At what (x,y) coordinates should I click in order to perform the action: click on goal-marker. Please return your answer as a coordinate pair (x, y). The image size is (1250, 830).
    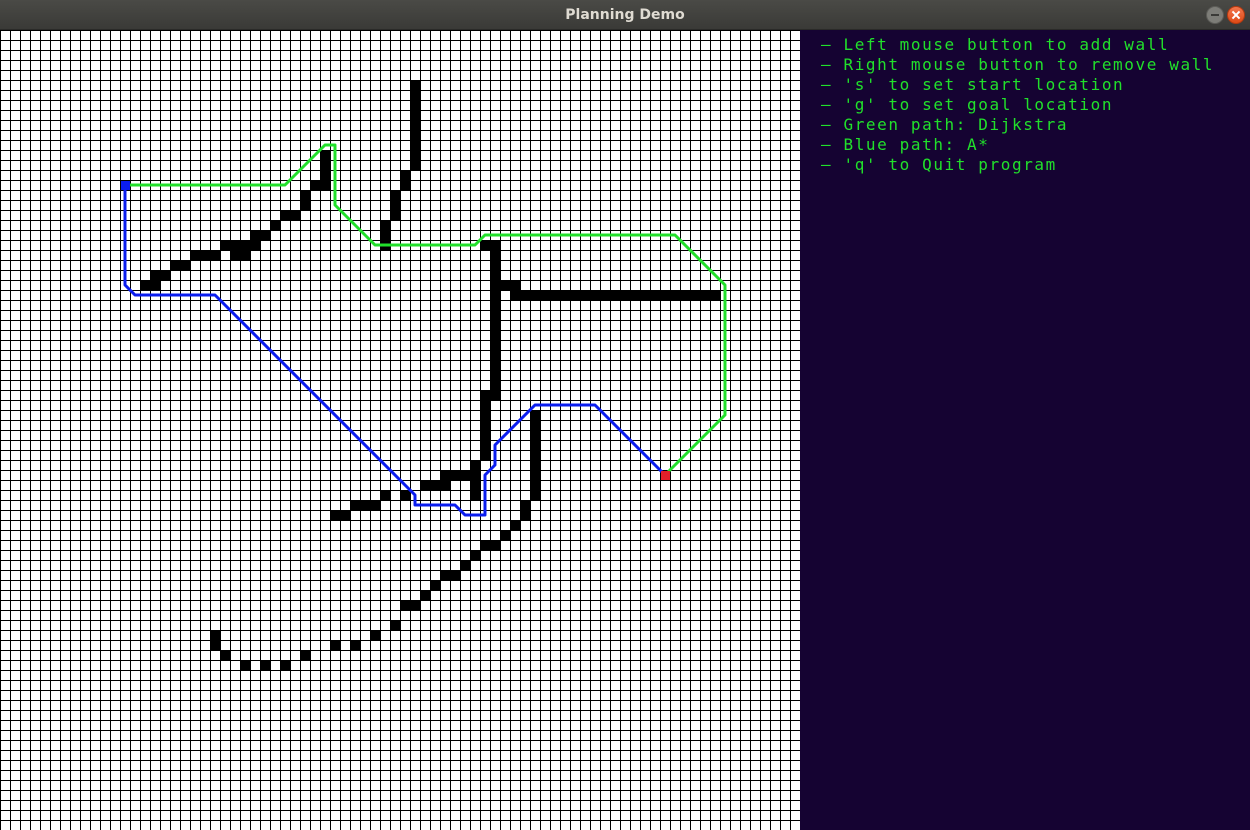
    Looking at the image, I should click on (665, 475).